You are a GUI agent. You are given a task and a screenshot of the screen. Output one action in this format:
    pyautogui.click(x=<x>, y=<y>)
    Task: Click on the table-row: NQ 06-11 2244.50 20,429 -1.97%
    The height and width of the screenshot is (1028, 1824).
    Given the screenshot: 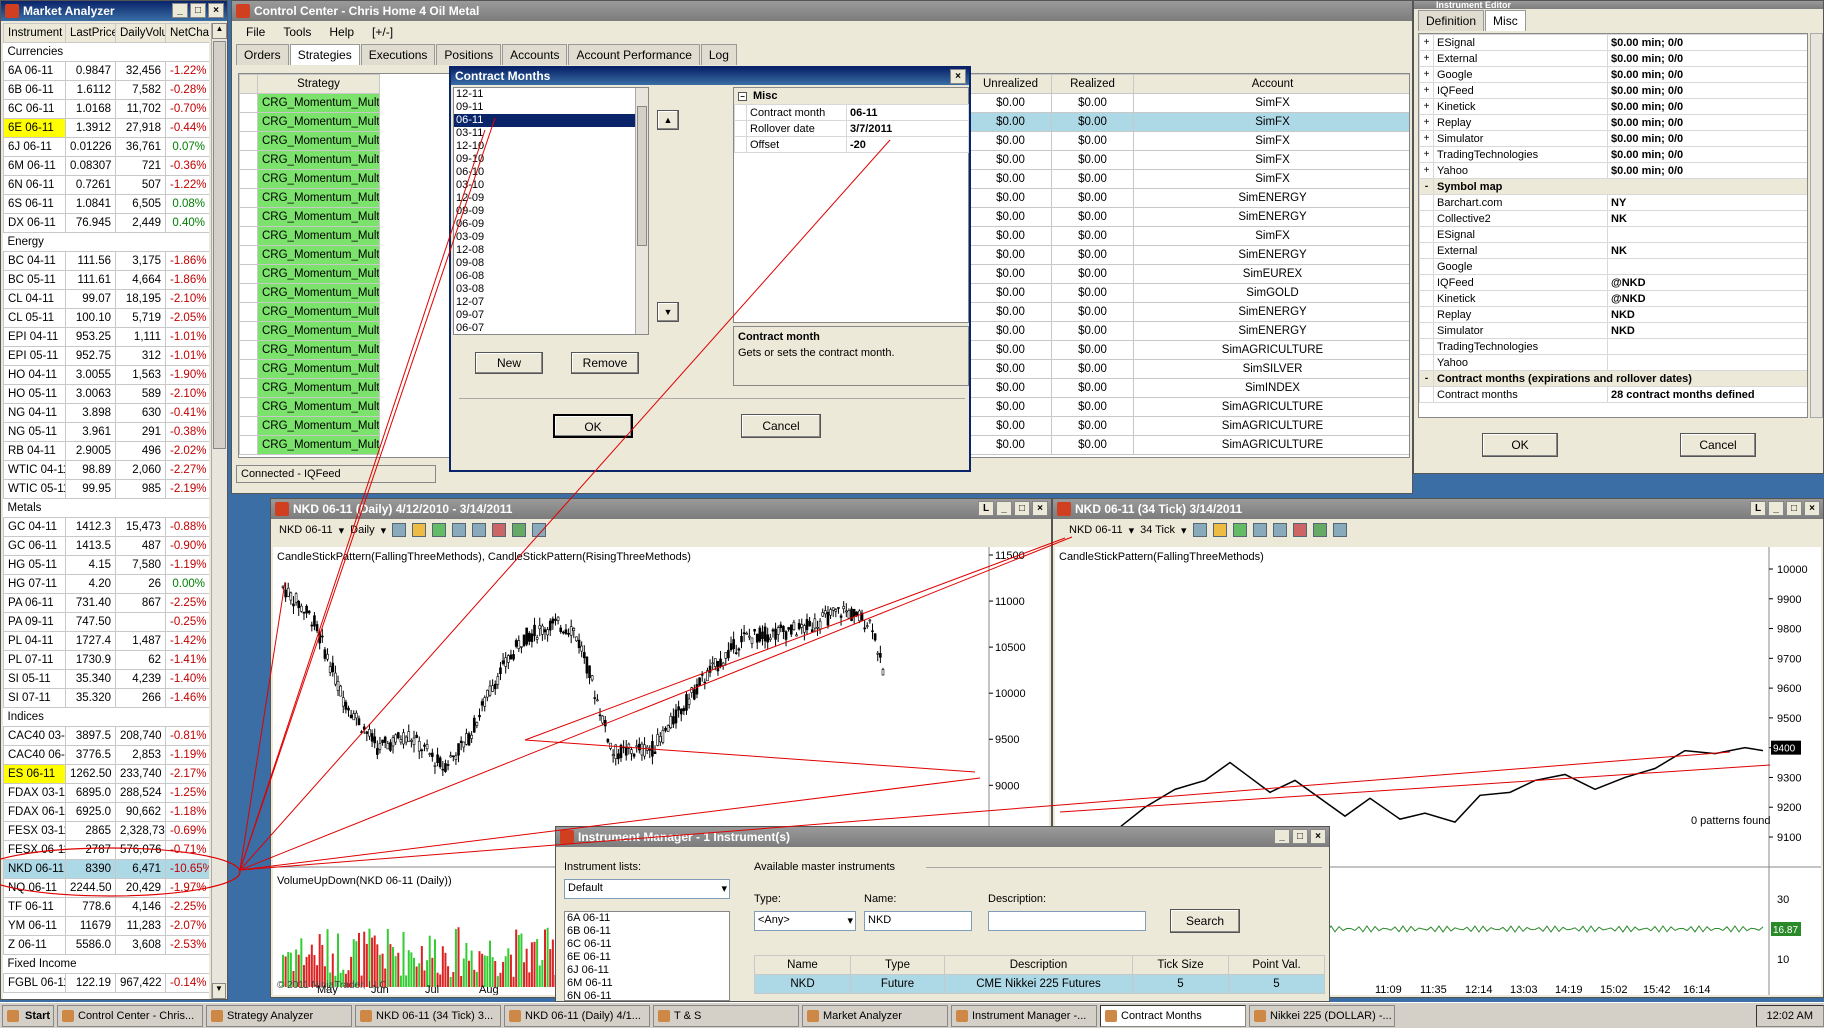 What is the action you would take?
    pyautogui.click(x=106, y=888)
    